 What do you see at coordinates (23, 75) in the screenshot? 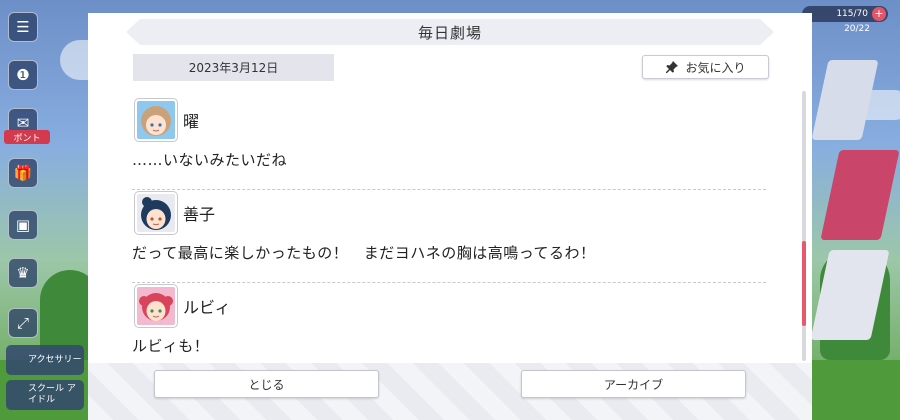
I see `notice-icon: ❶` at bounding box center [23, 75].